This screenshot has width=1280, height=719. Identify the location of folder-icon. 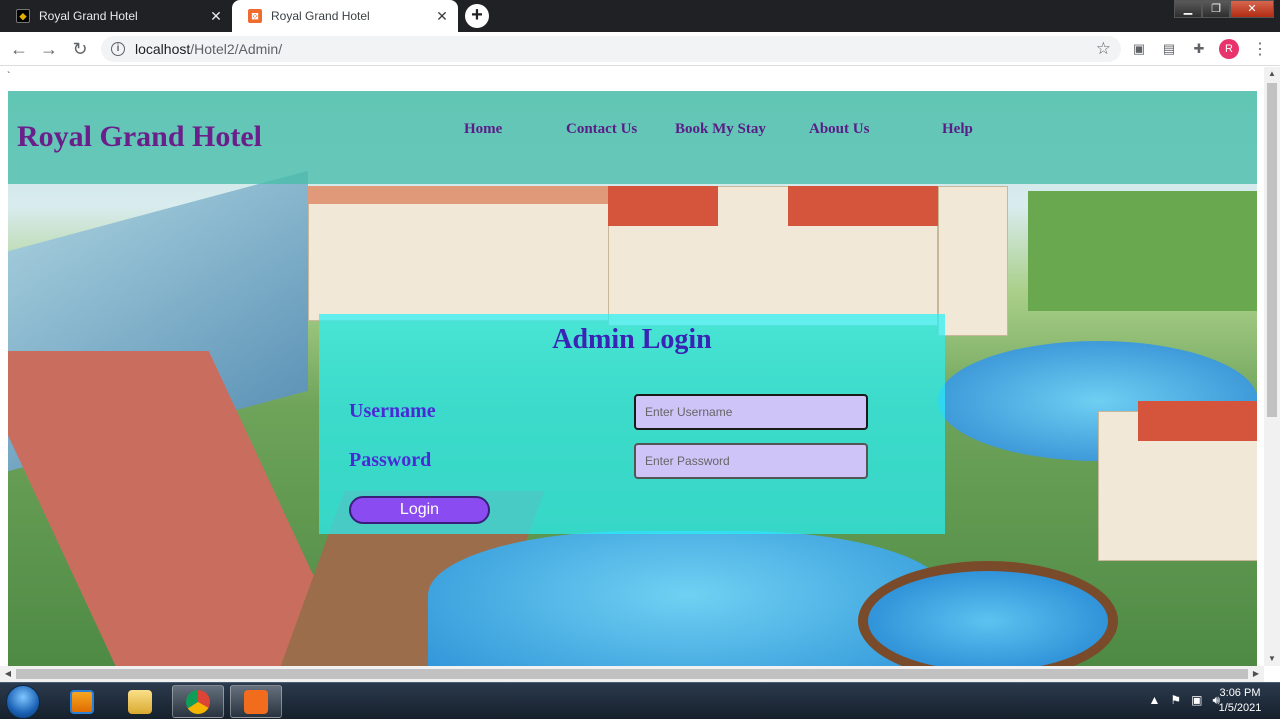
(140, 701).